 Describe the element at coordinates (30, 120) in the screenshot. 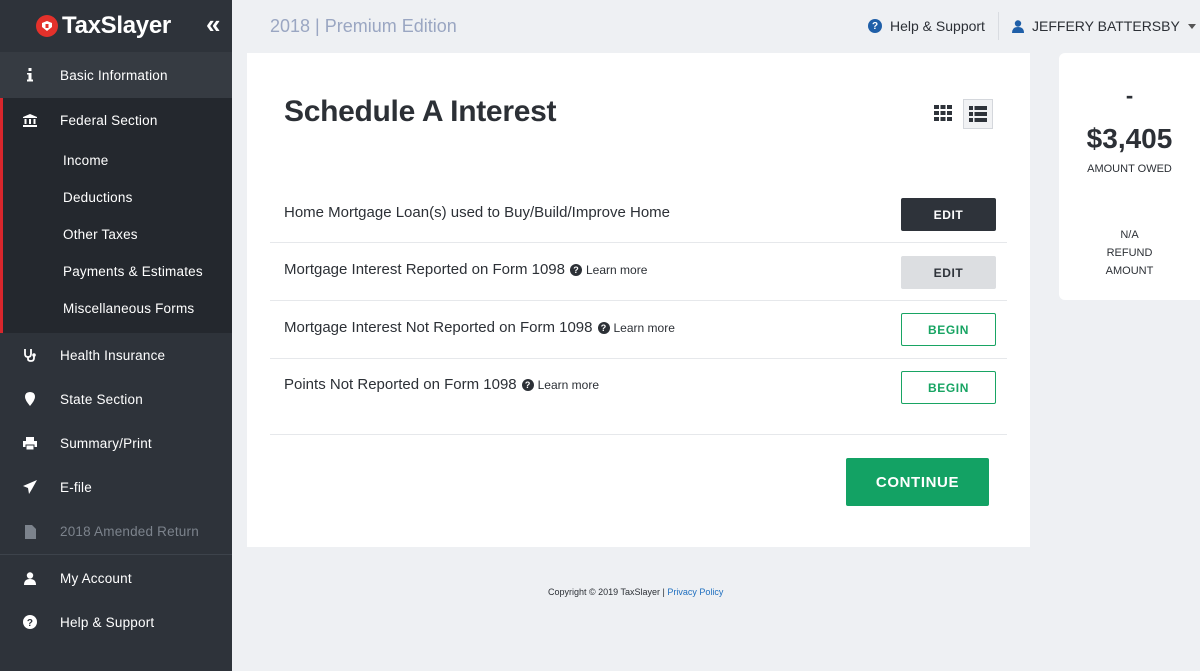

I see `bank-icon` at that location.